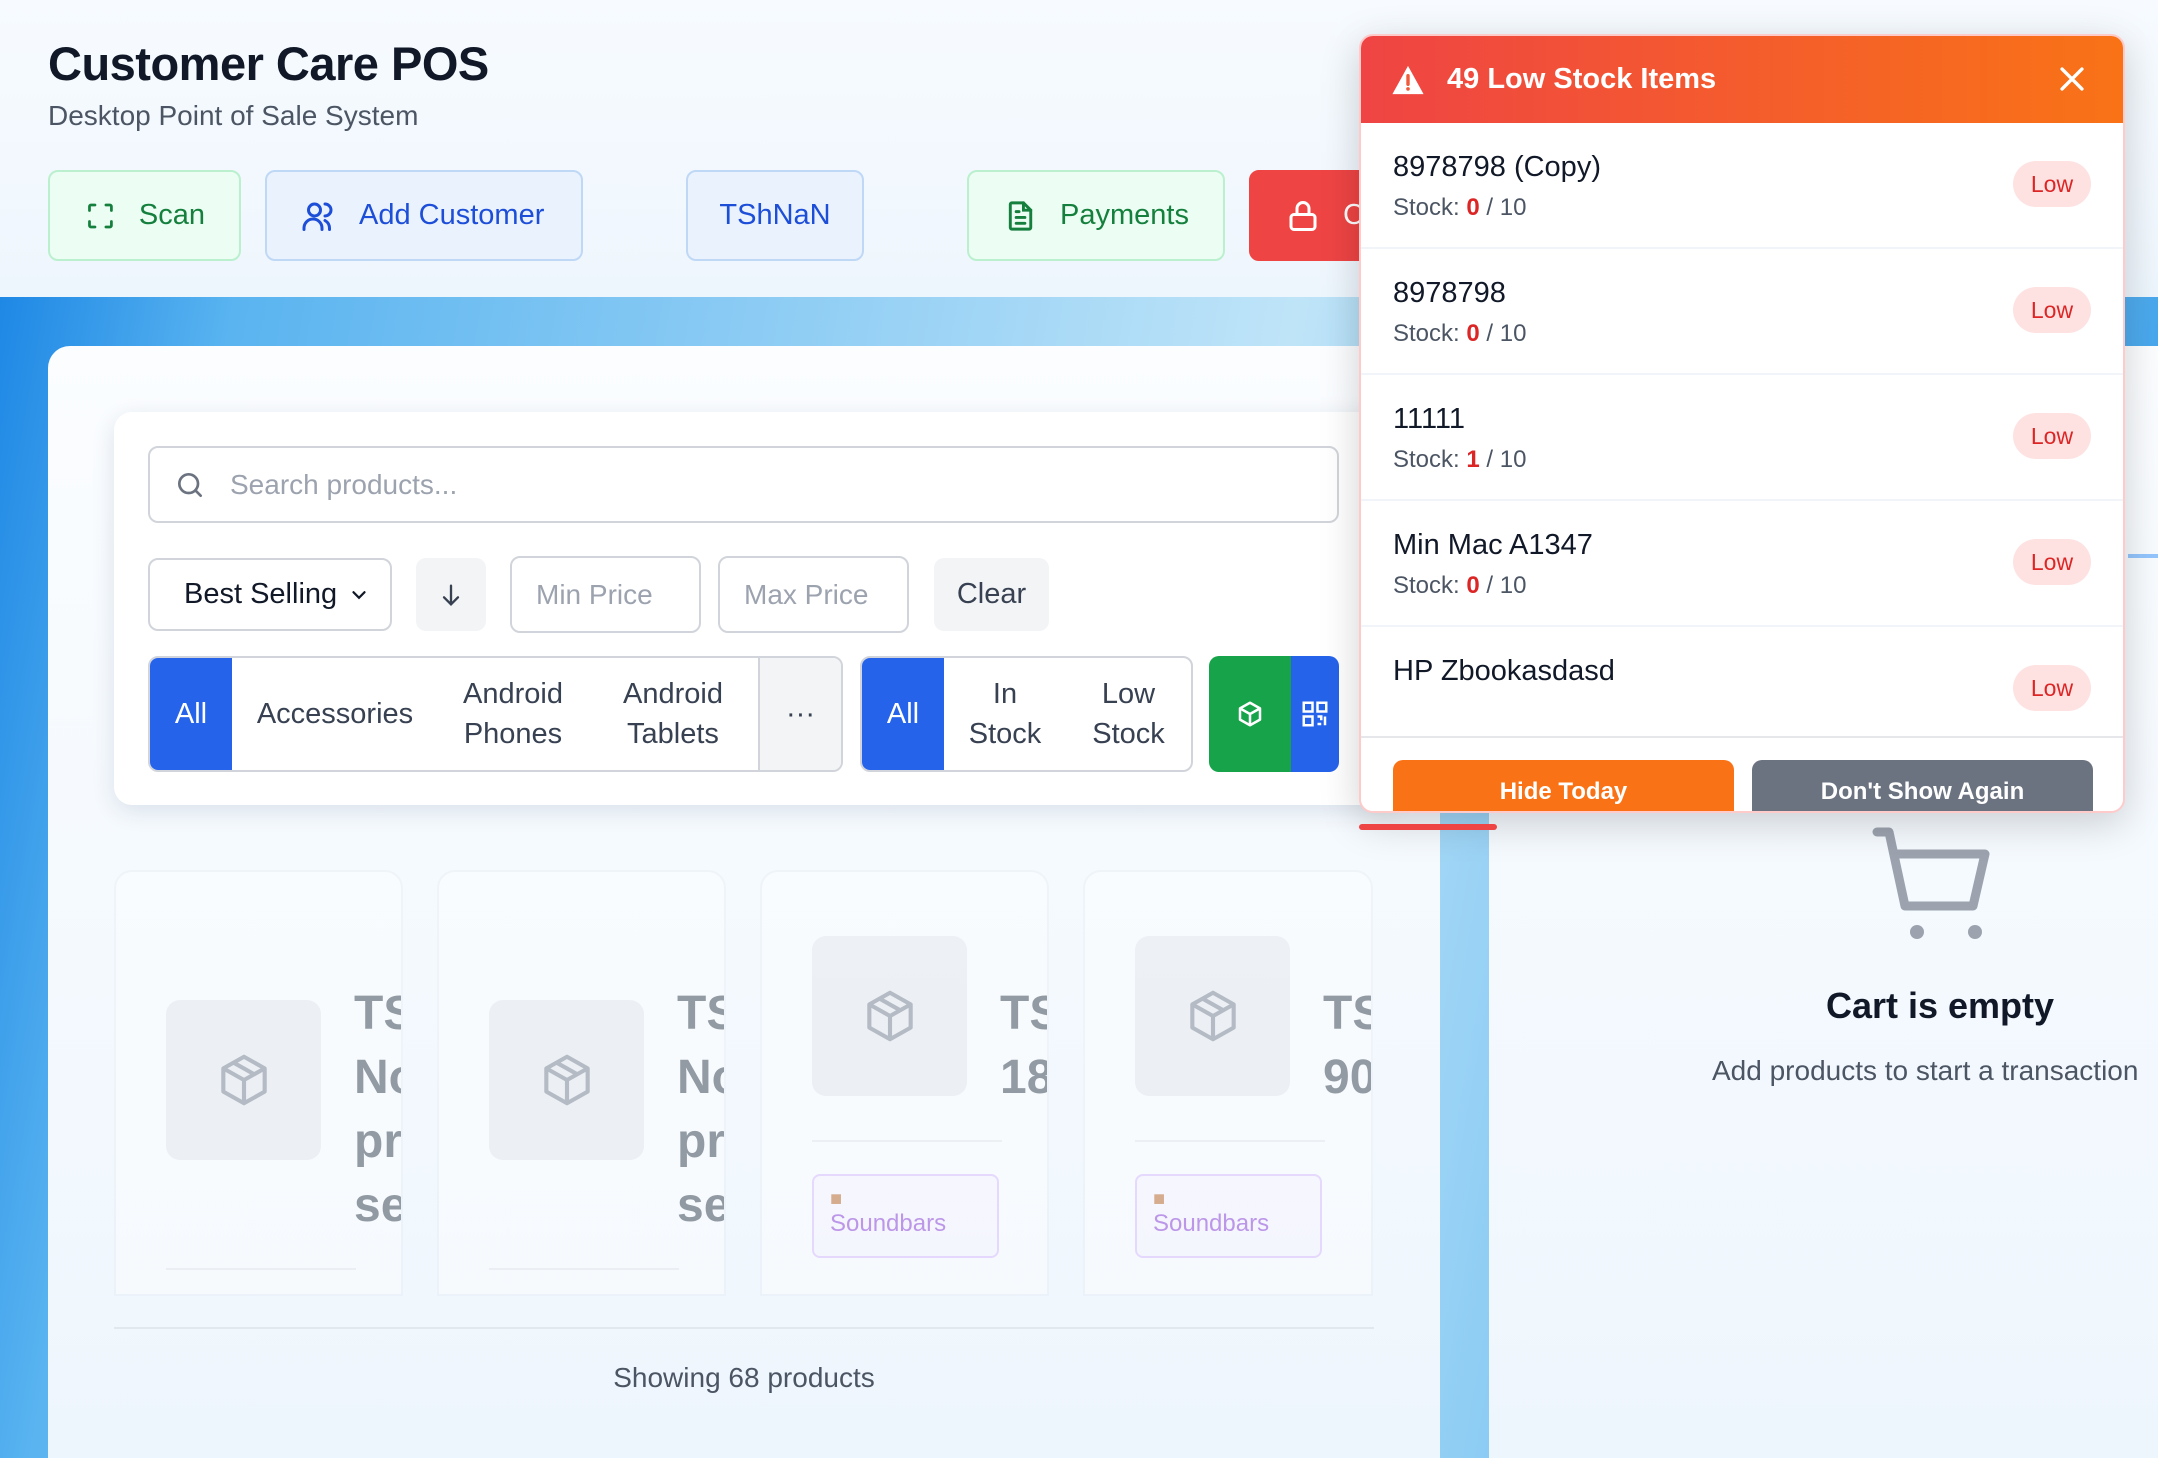 The height and width of the screenshot is (1458, 2158). Describe the element at coordinates (1504, 671) in the screenshot. I see `item-name: HP Zbookasdasd` at that location.